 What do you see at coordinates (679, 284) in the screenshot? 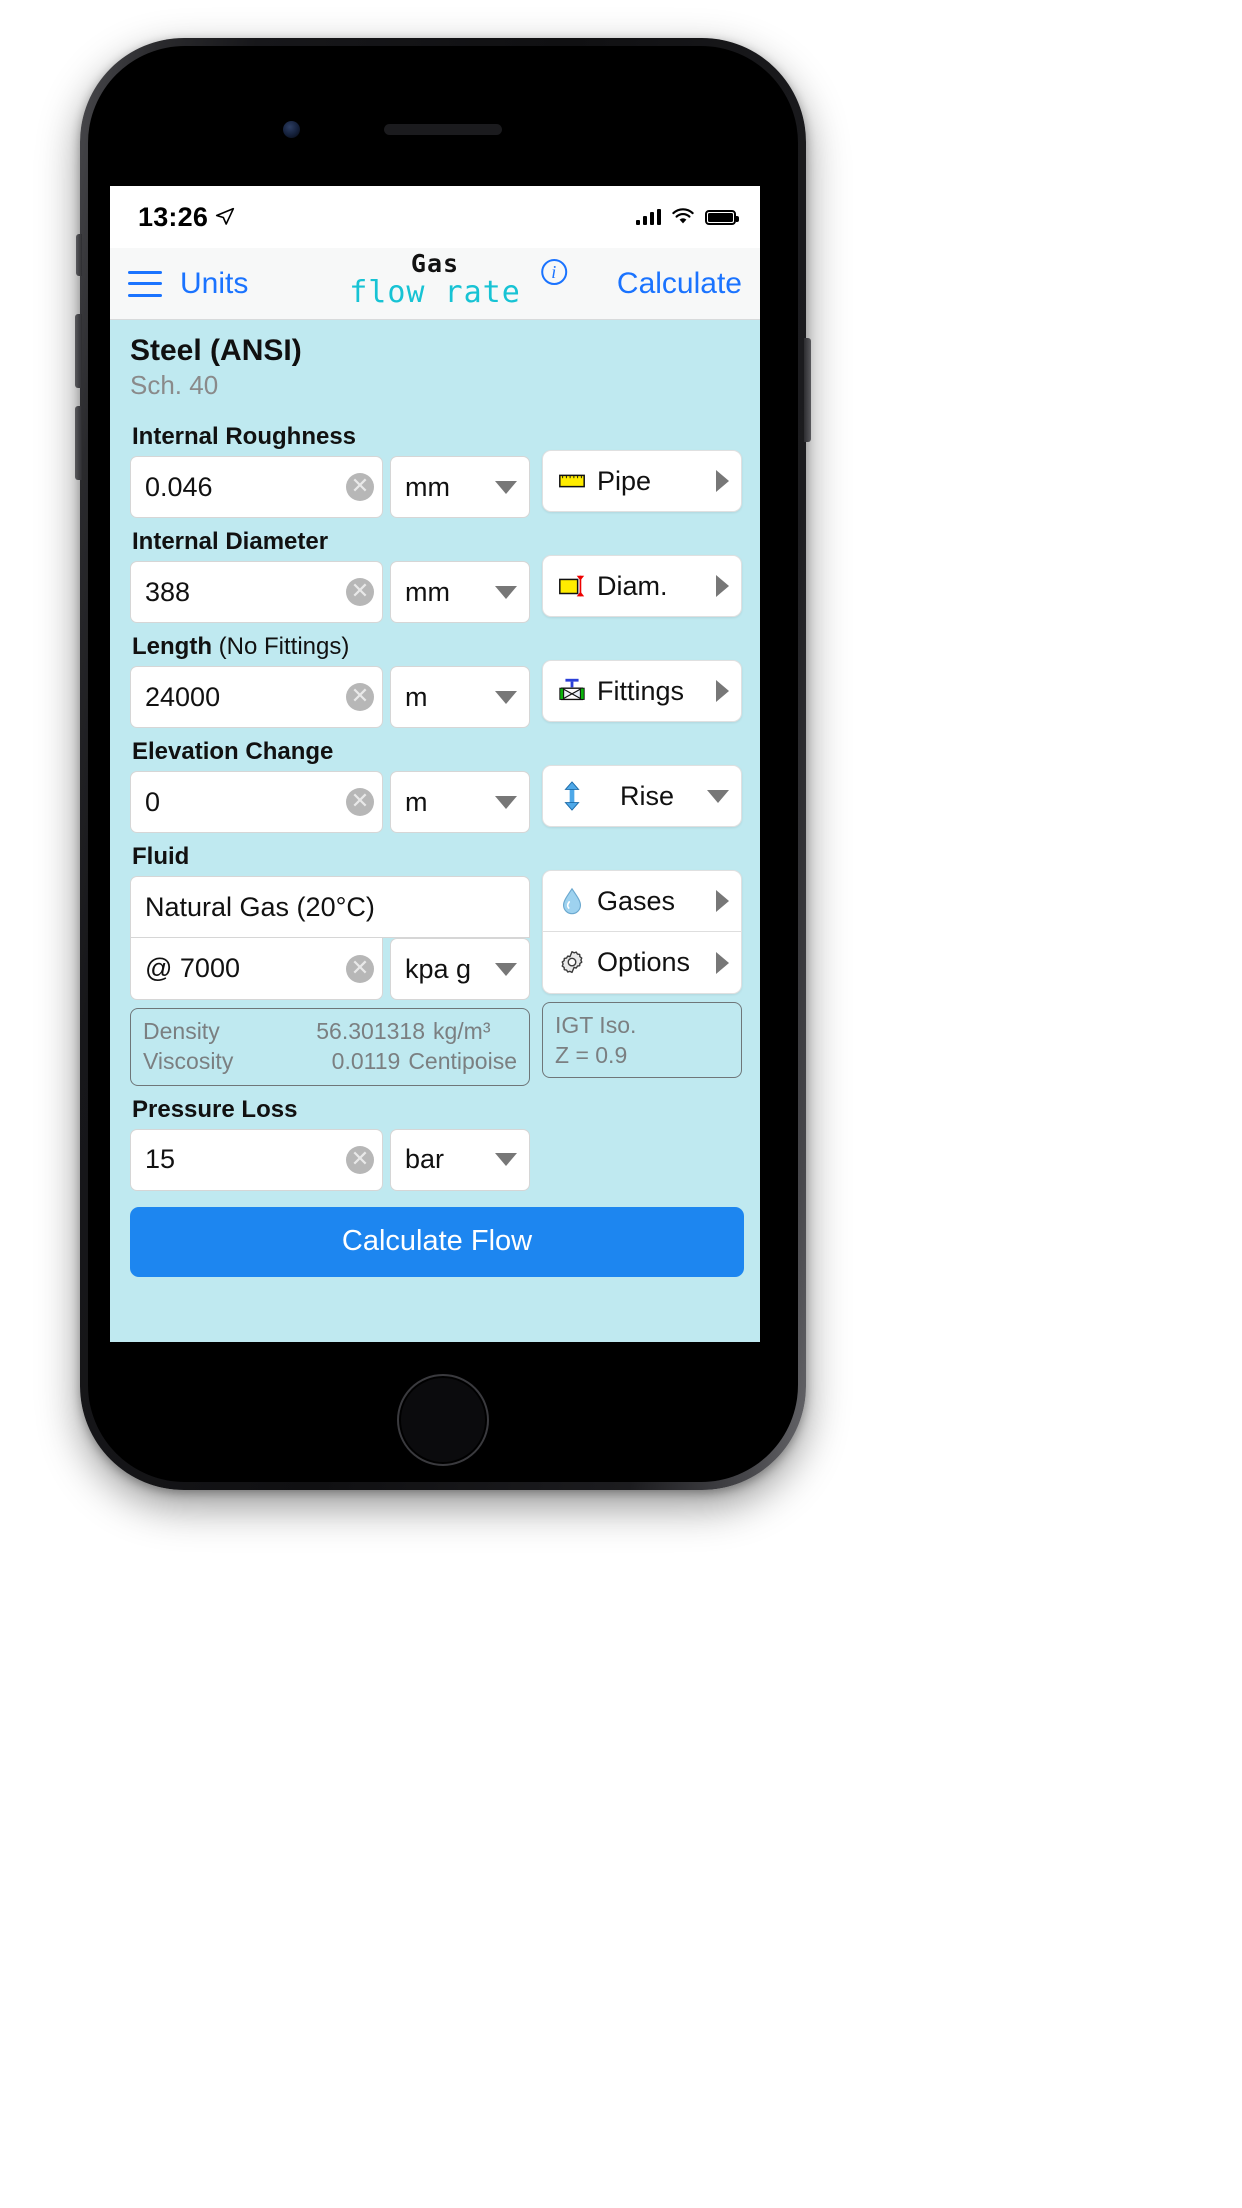
I see `calculate-nav-button: Calculate` at bounding box center [679, 284].